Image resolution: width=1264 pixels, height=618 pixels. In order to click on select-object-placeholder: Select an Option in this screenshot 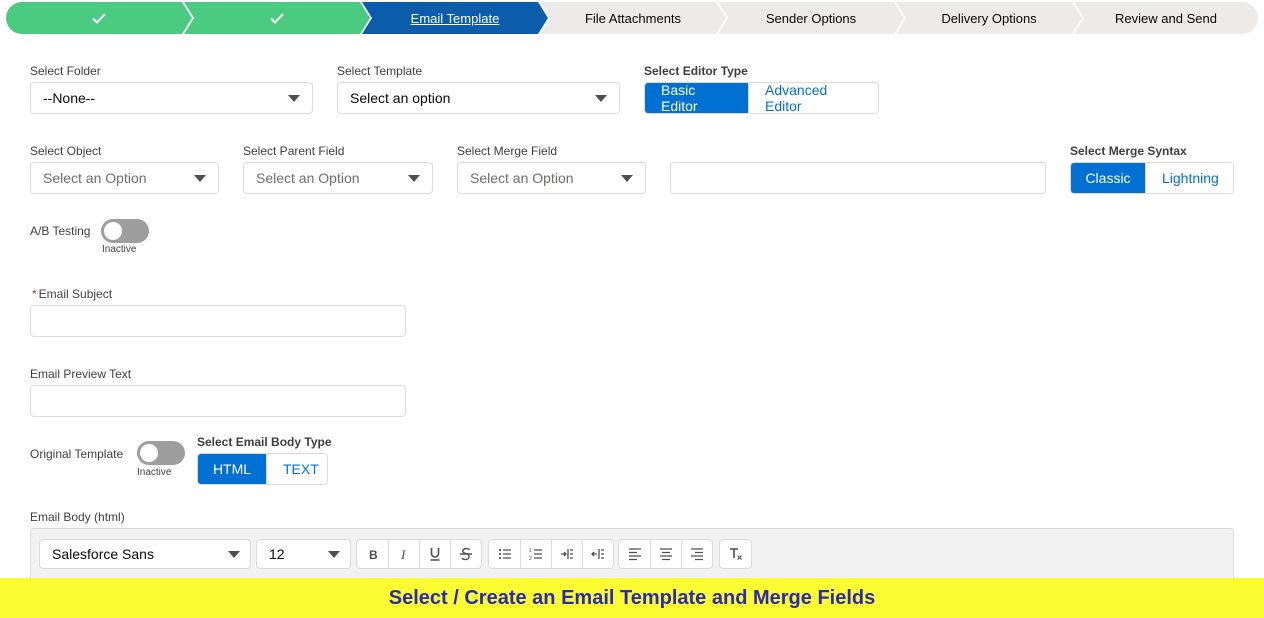, I will do `click(95, 178)`.